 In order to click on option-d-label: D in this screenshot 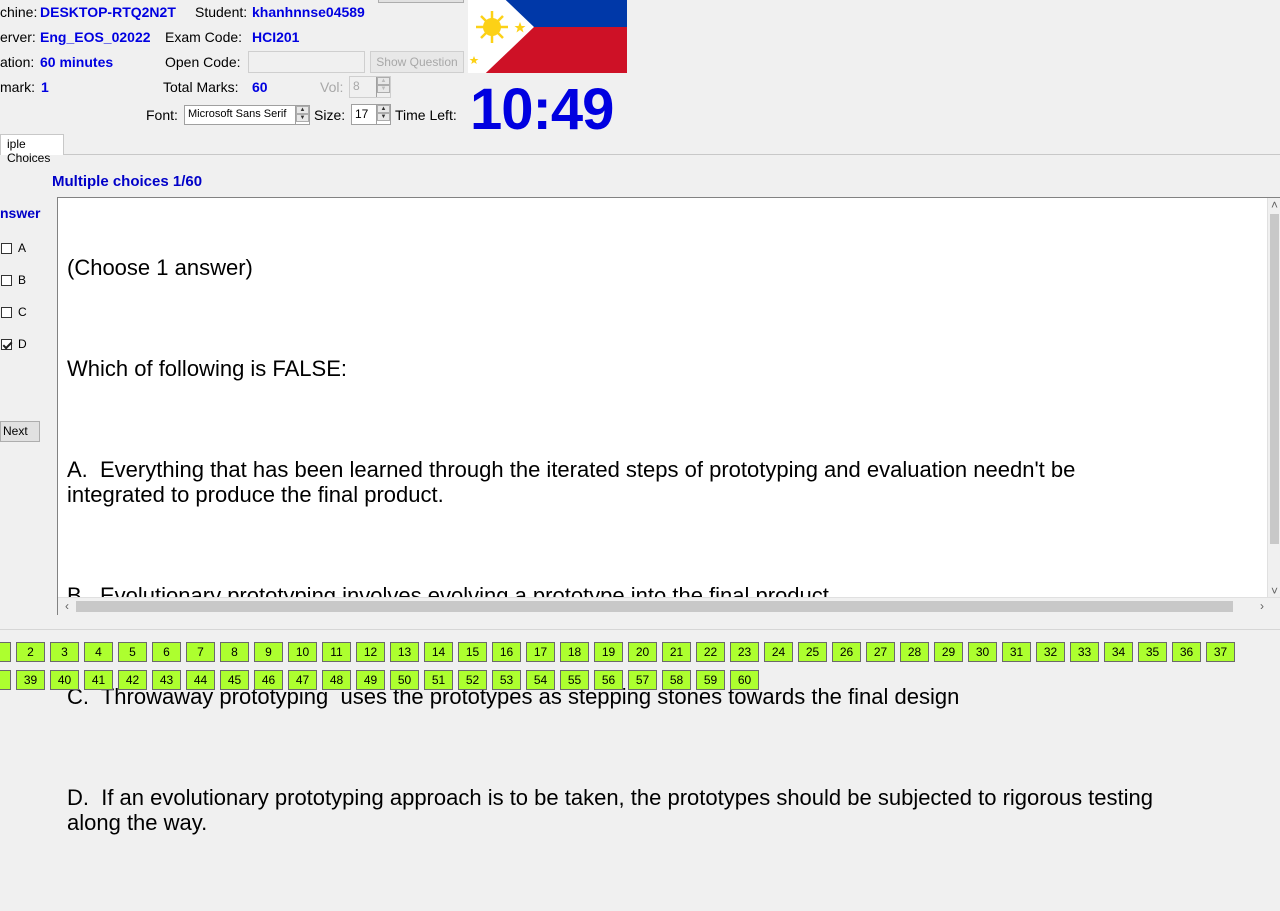, I will do `click(22, 344)`.